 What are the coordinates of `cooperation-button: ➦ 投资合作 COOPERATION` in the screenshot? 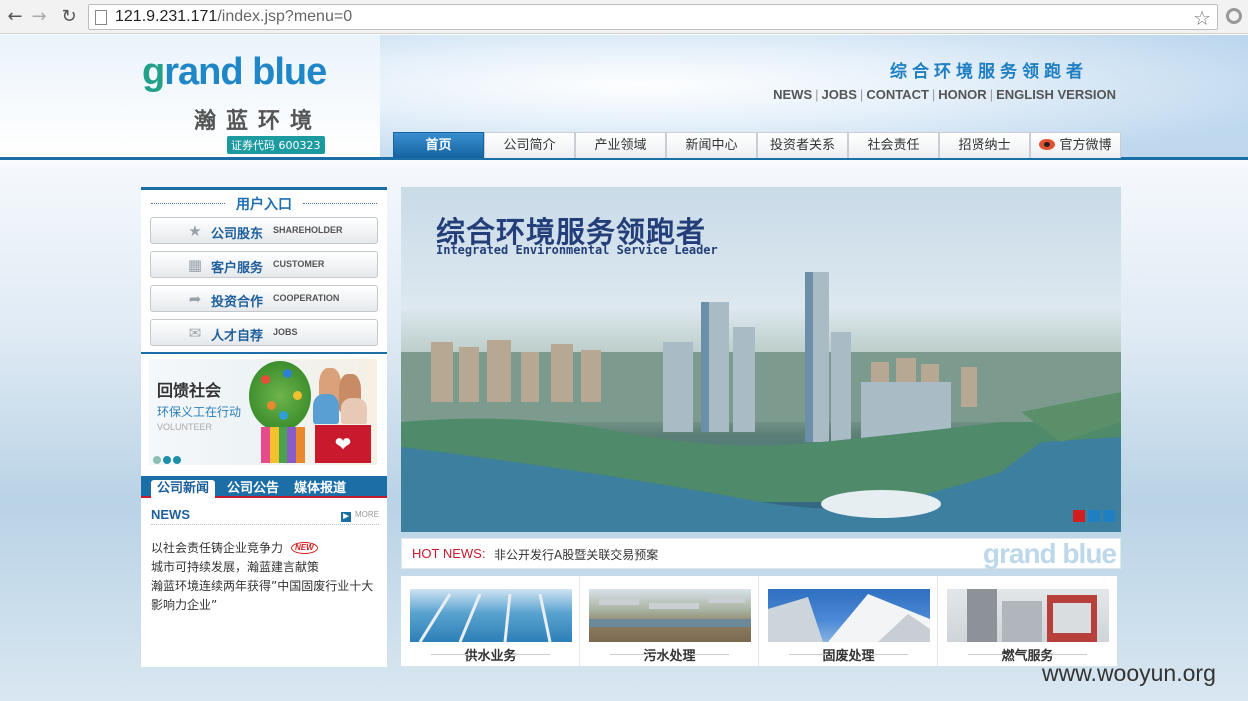 It's located at (264, 298).